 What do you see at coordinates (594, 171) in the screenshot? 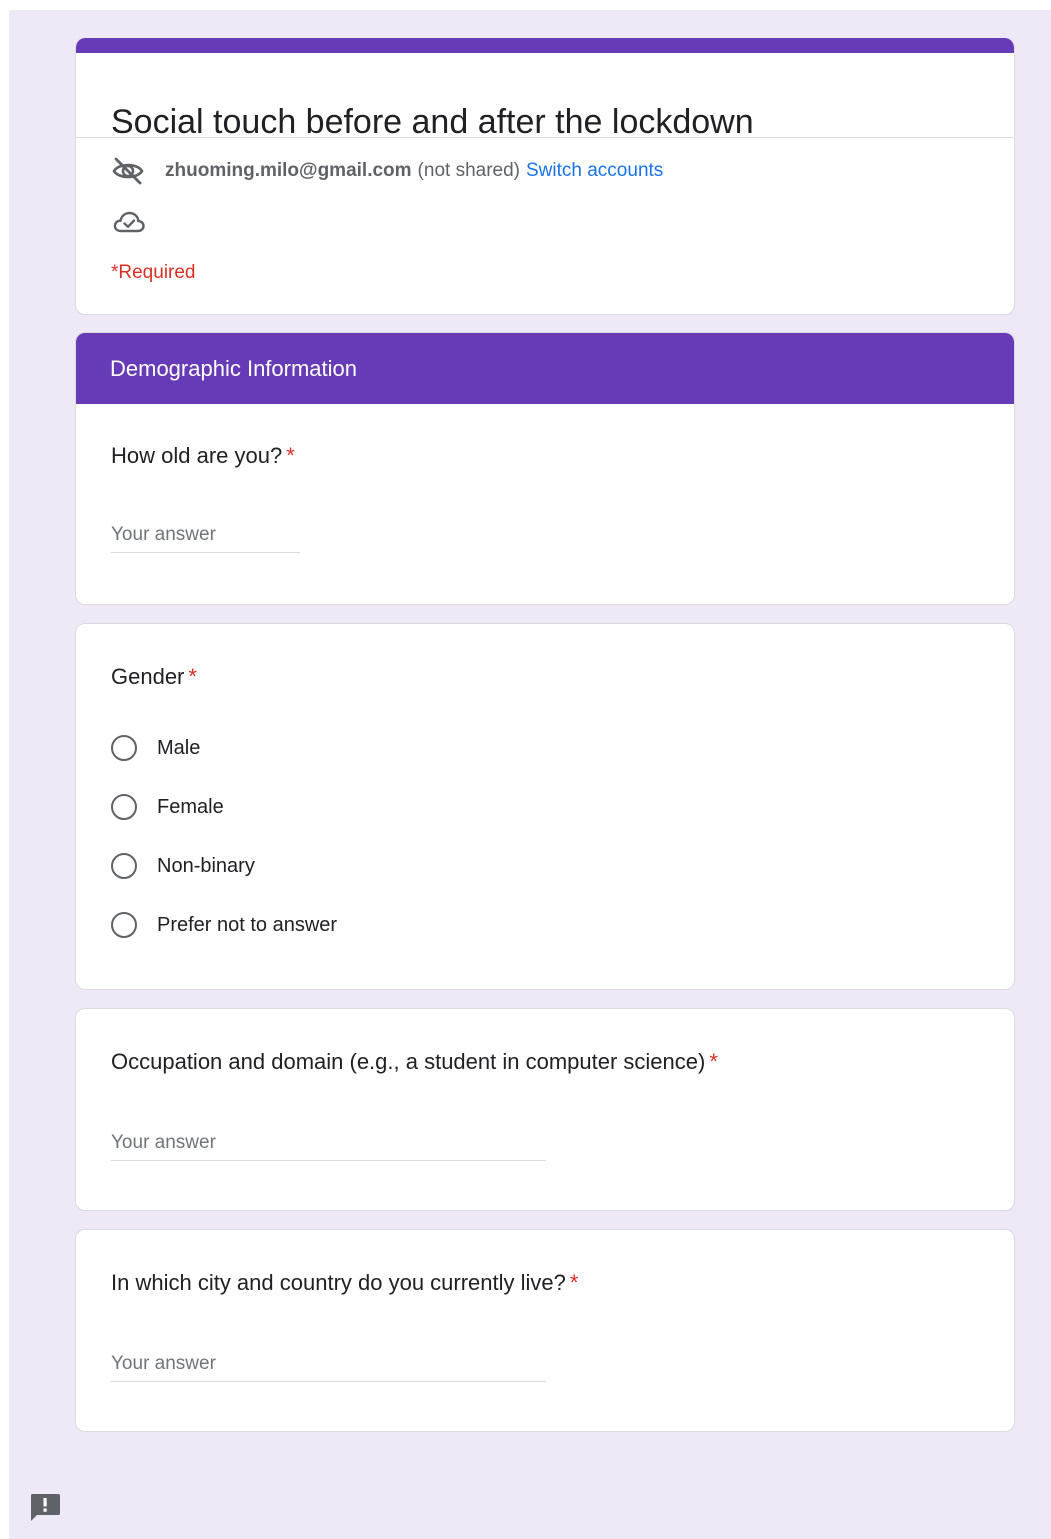
I see `switch-accounts-link: Switch accounts` at bounding box center [594, 171].